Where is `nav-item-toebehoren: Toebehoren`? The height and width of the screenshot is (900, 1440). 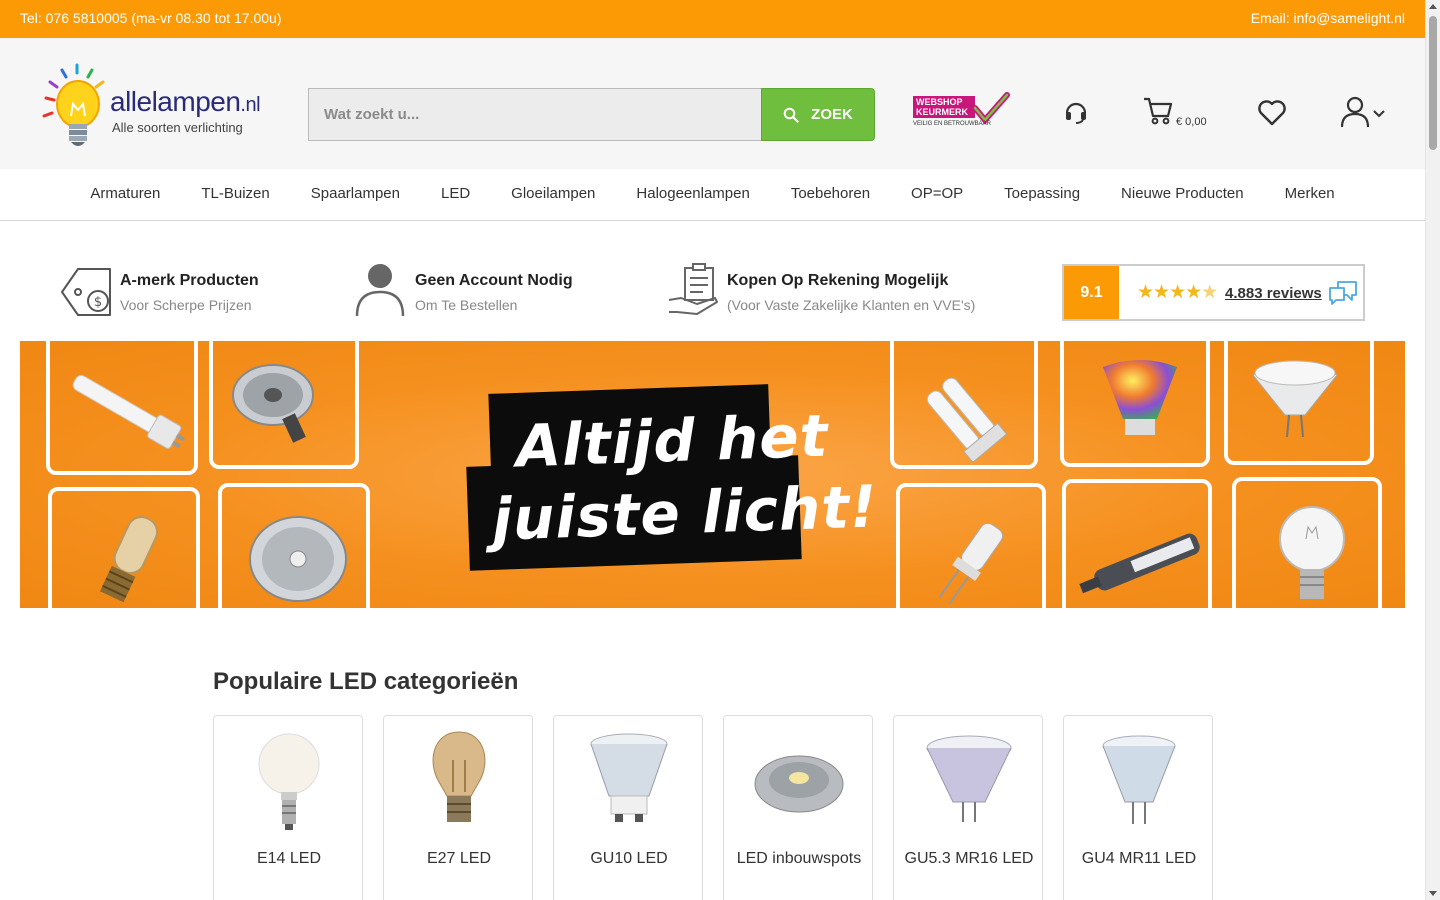
nav-item-toebehoren: Toebehoren is located at coordinates (830, 194).